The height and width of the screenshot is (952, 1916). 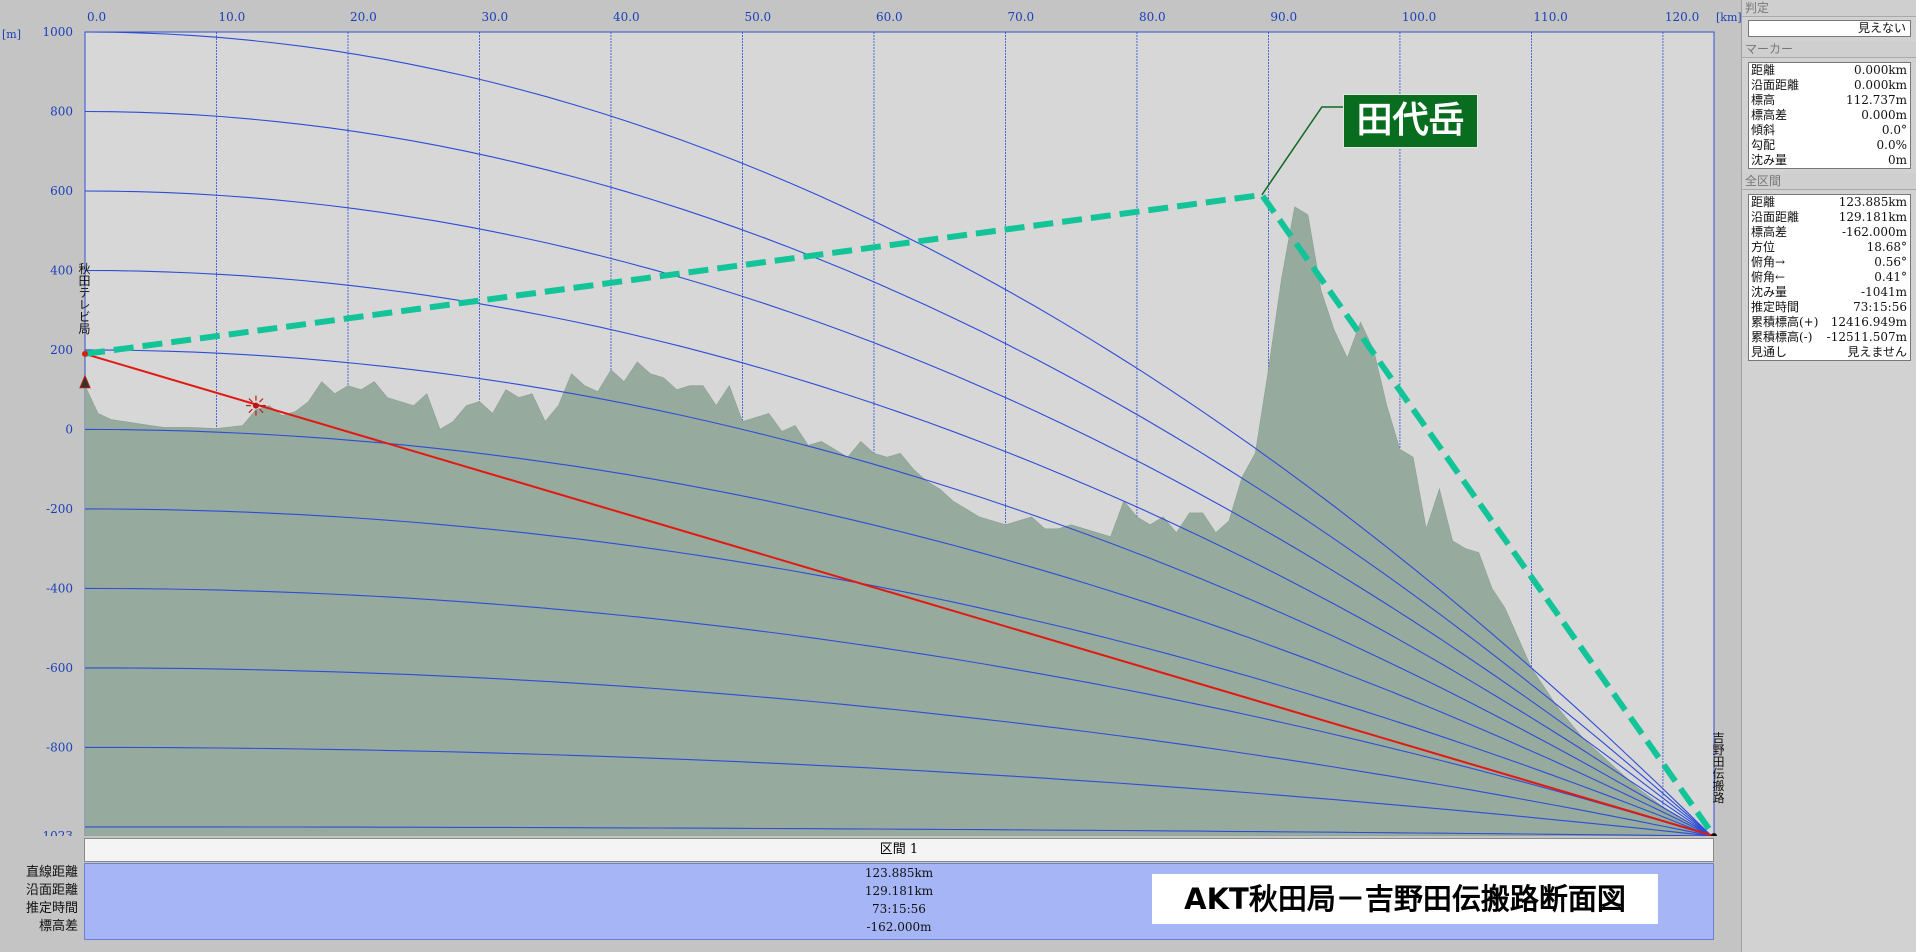 What do you see at coordinates (1769, 352) in the screenshot?
I see `all-row-label: 見通し` at bounding box center [1769, 352].